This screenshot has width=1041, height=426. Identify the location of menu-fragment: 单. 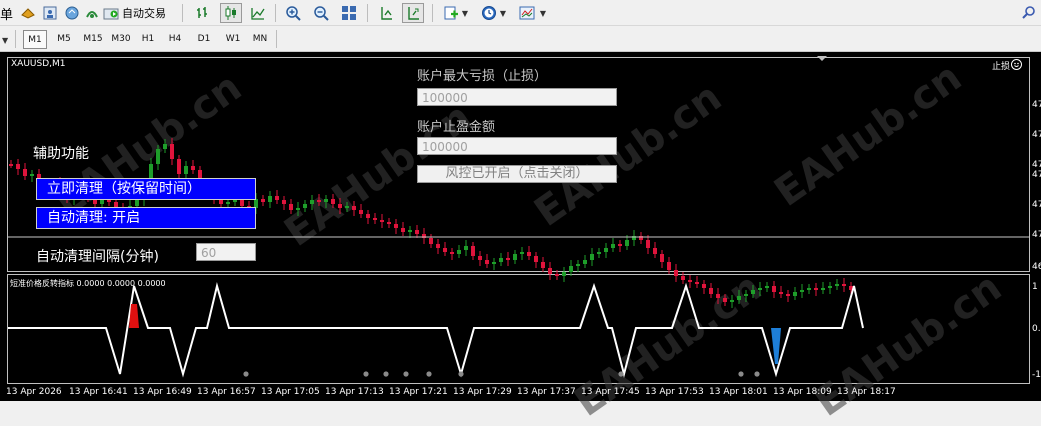
(6, 13).